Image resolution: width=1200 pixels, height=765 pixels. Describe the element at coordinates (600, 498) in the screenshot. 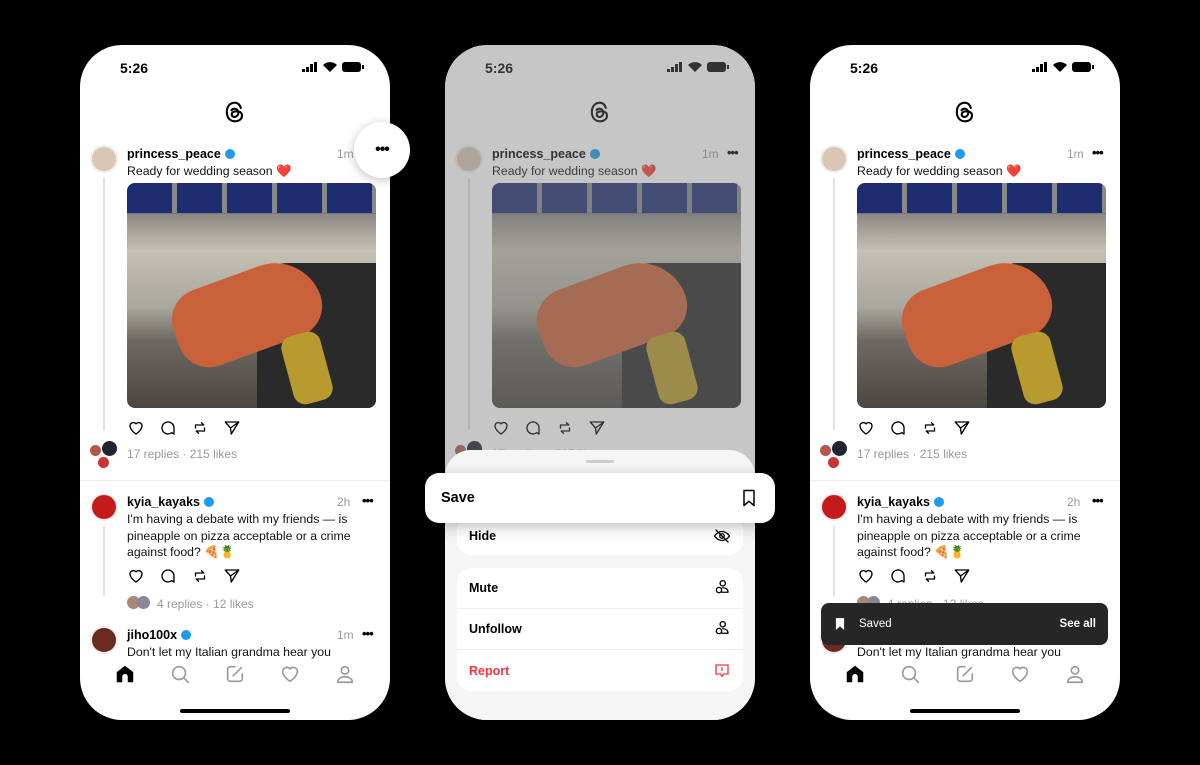

I see `menu-item-save: Save` at that location.